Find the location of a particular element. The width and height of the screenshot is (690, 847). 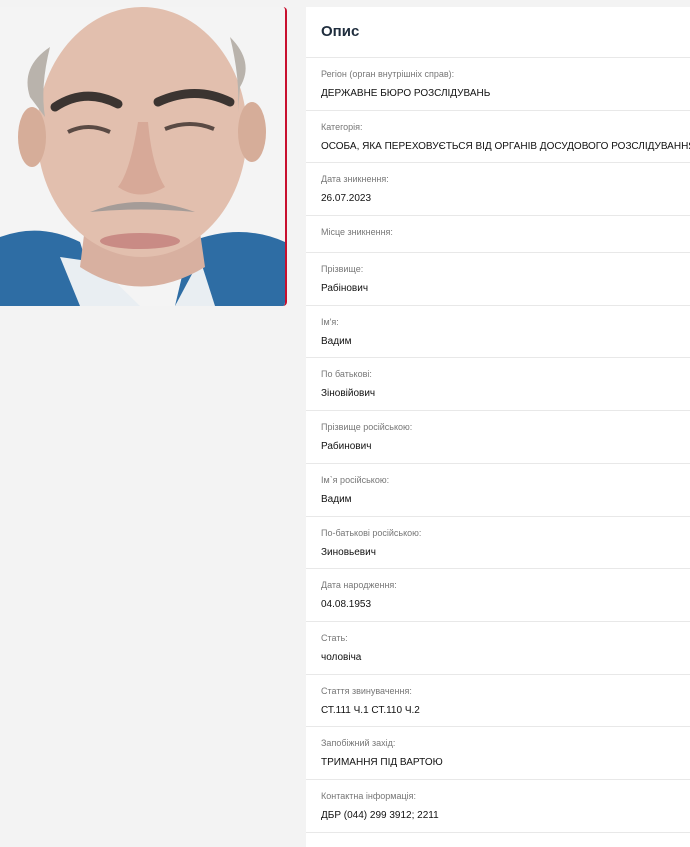

field-value: чоловіча is located at coordinates (341, 657).